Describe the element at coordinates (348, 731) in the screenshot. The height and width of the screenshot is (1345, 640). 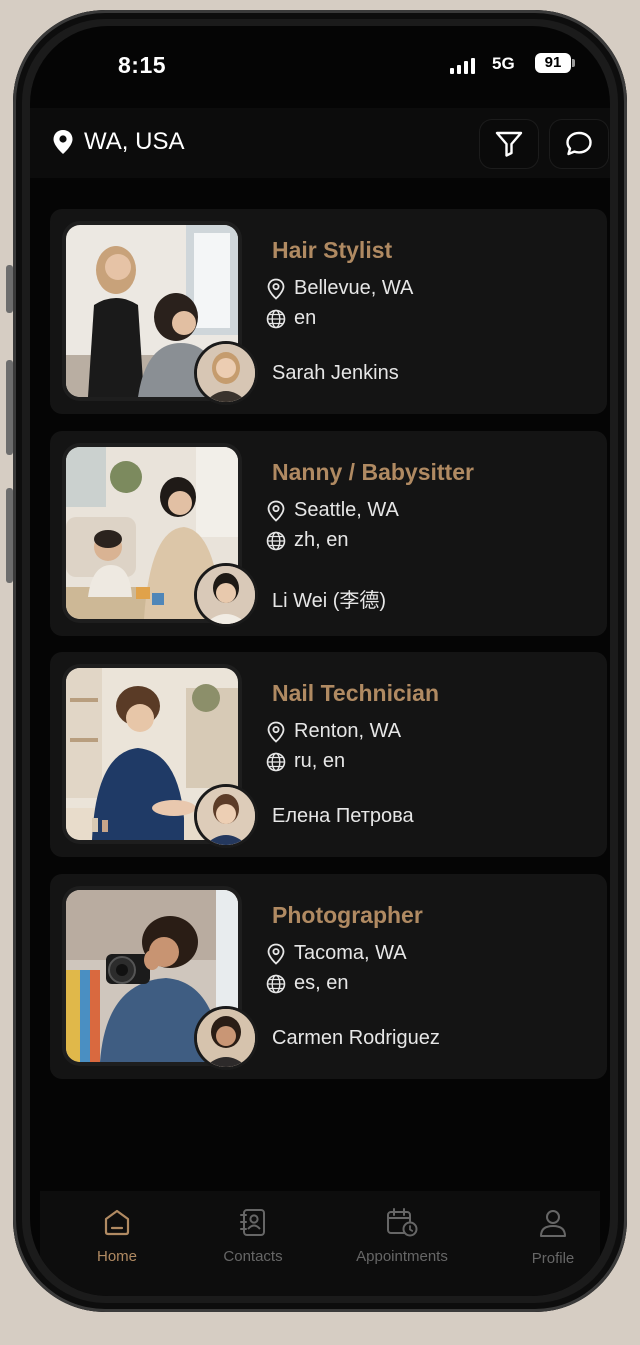
I see `listing-city: Renton, WA` at that location.